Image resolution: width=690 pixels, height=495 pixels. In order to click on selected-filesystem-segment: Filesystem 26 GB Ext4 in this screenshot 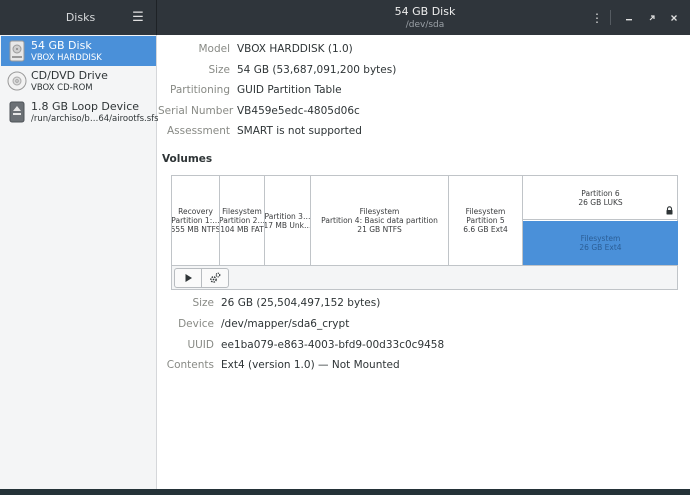, I will do `click(600, 243)`.